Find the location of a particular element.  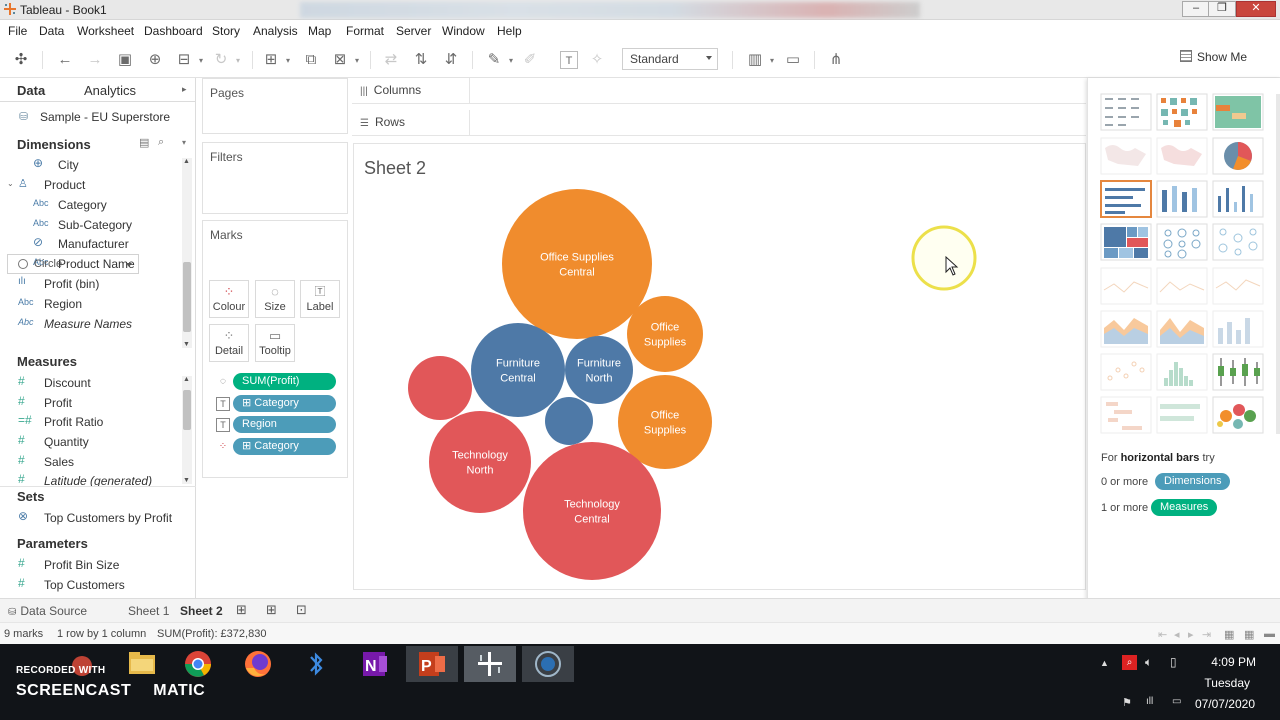

menu-help: Help is located at coordinates (509, 31).